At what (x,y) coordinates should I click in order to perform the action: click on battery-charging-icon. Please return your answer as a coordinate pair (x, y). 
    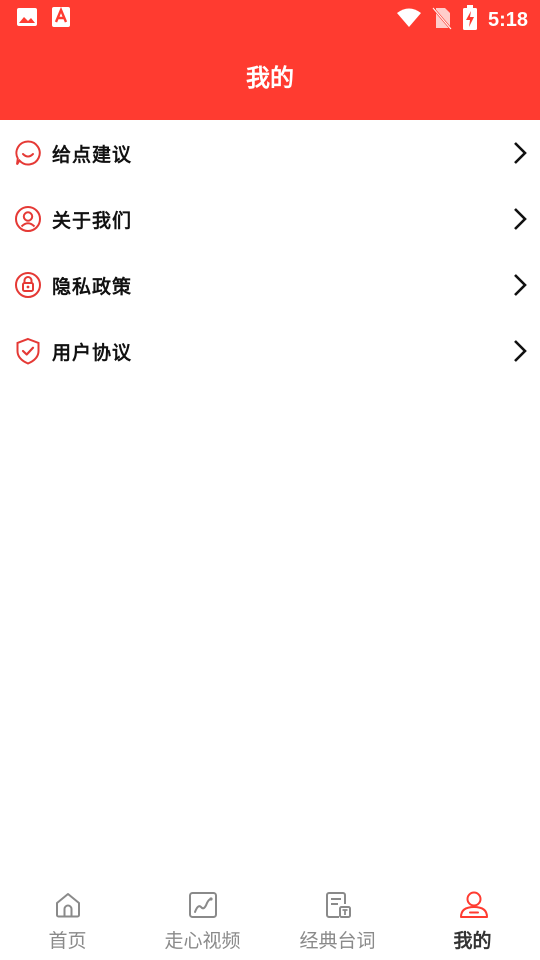
    Looking at the image, I should click on (470, 20).